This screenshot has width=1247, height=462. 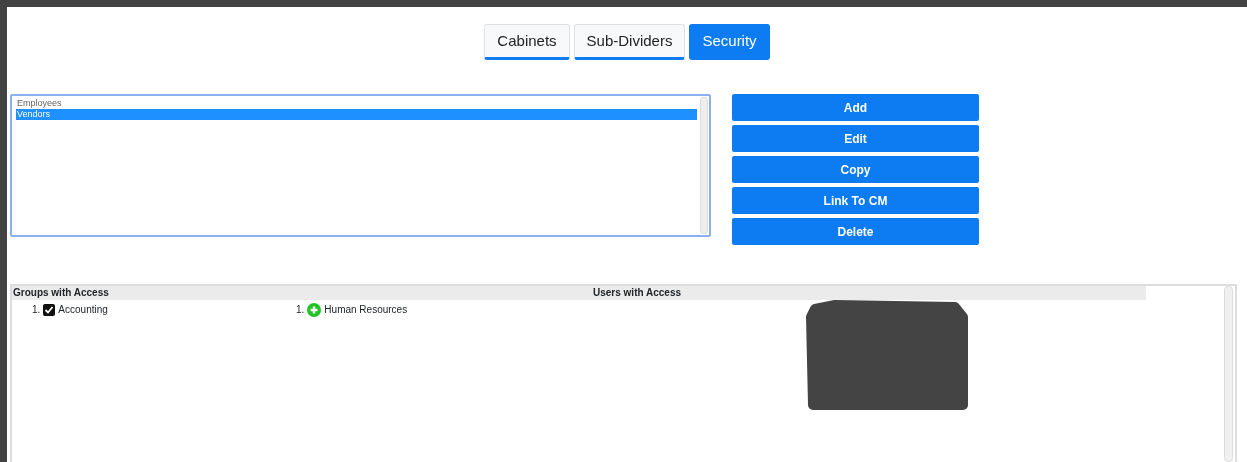 What do you see at coordinates (855, 169) in the screenshot?
I see `action-button: Copy` at bounding box center [855, 169].